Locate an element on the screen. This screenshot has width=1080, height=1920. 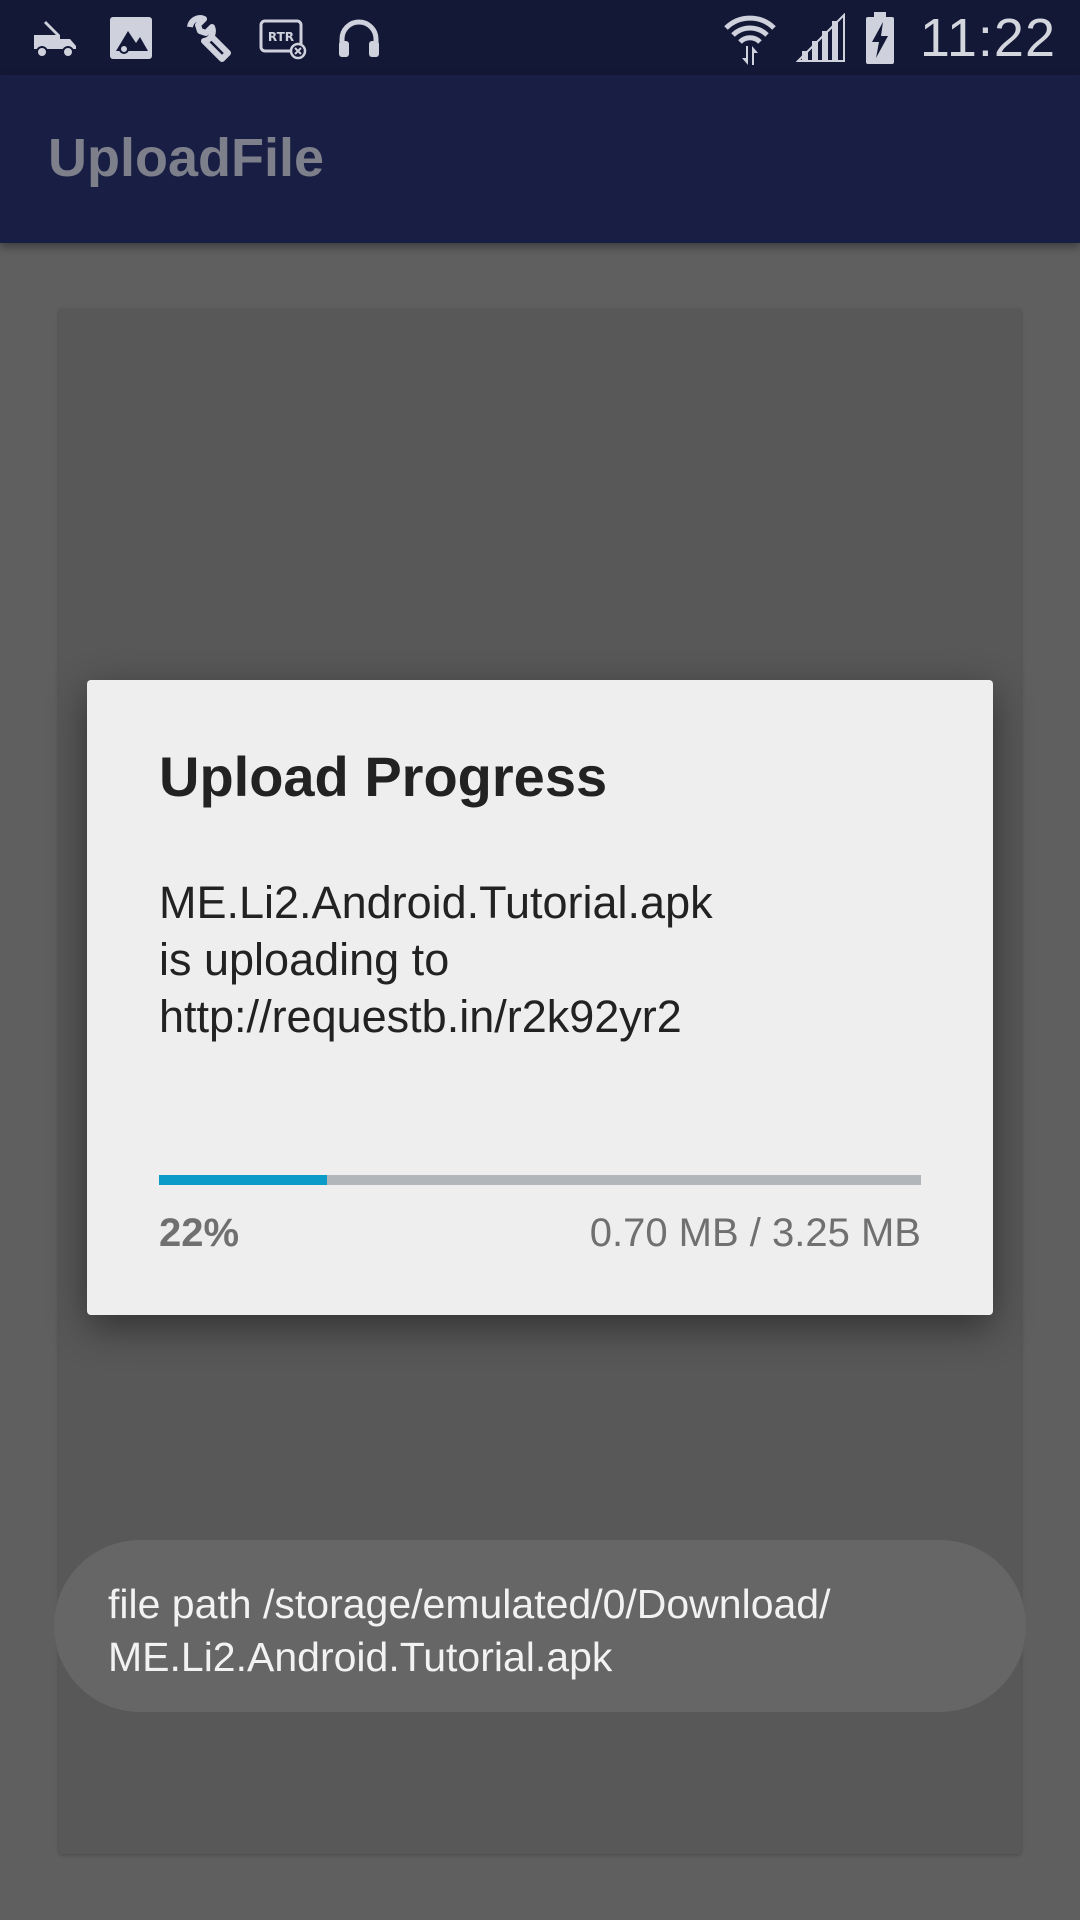
battery-charging-icon is located at coordinates (879, 37).